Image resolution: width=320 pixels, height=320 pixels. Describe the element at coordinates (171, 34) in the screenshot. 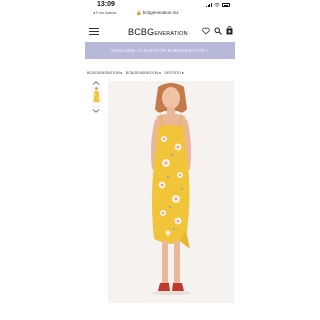

I see `logo-small: ENERATION` at that location.